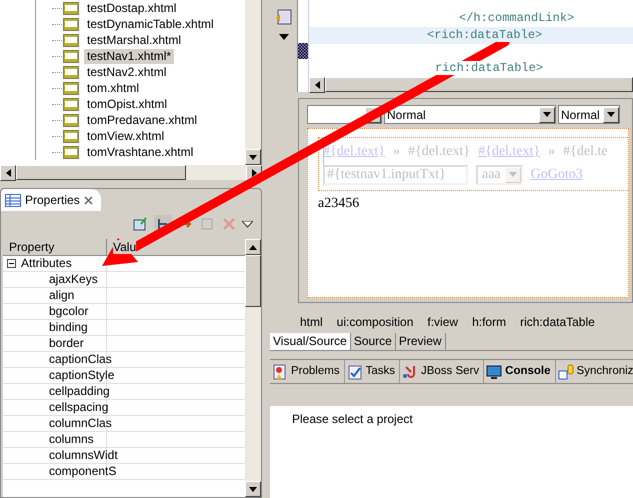 The height and width of the screenshot is (498, 633). I want to click on column-header: Property, so click(55, 247).